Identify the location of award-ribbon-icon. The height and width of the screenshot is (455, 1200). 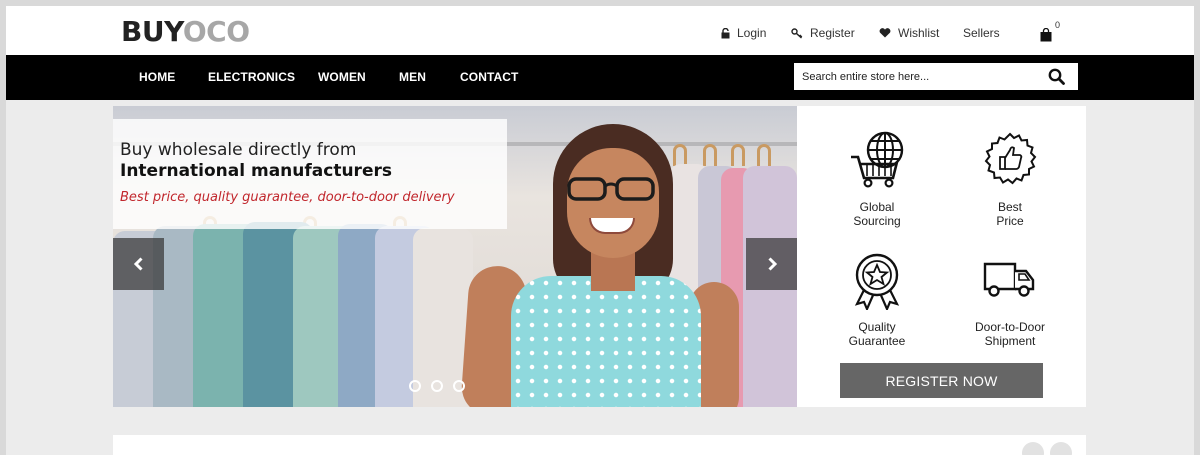
(877, 281).